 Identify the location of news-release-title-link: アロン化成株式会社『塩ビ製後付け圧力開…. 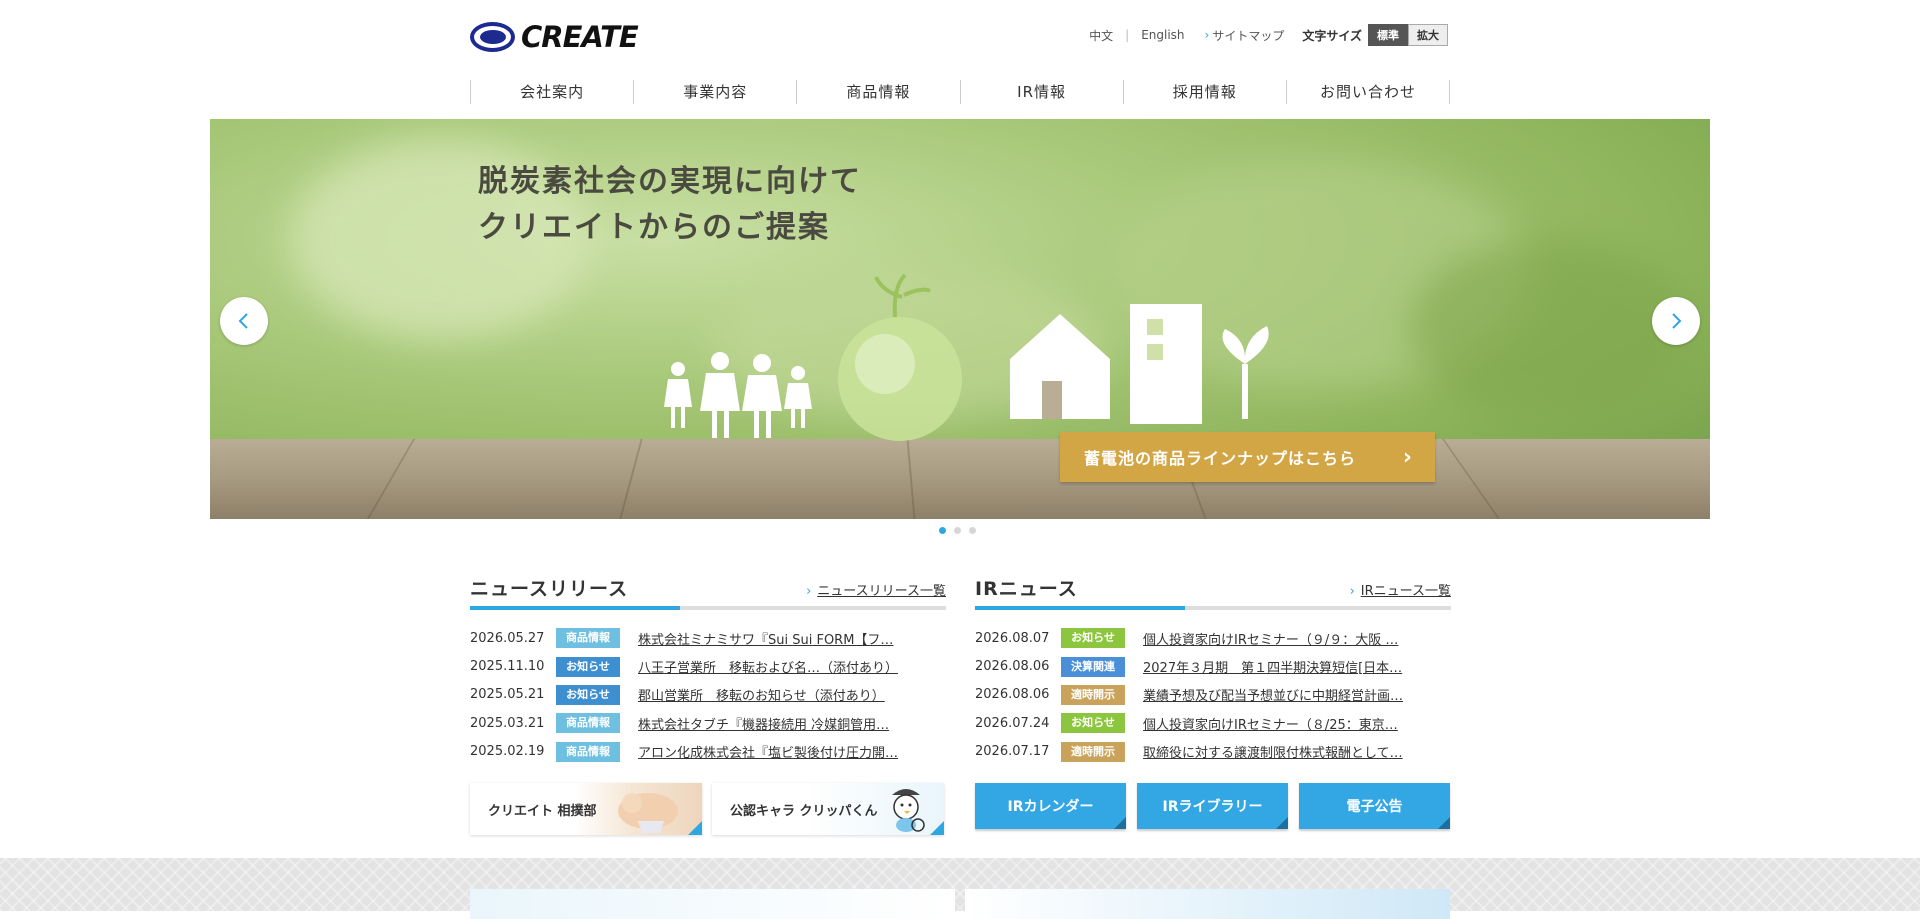
(792, 751).